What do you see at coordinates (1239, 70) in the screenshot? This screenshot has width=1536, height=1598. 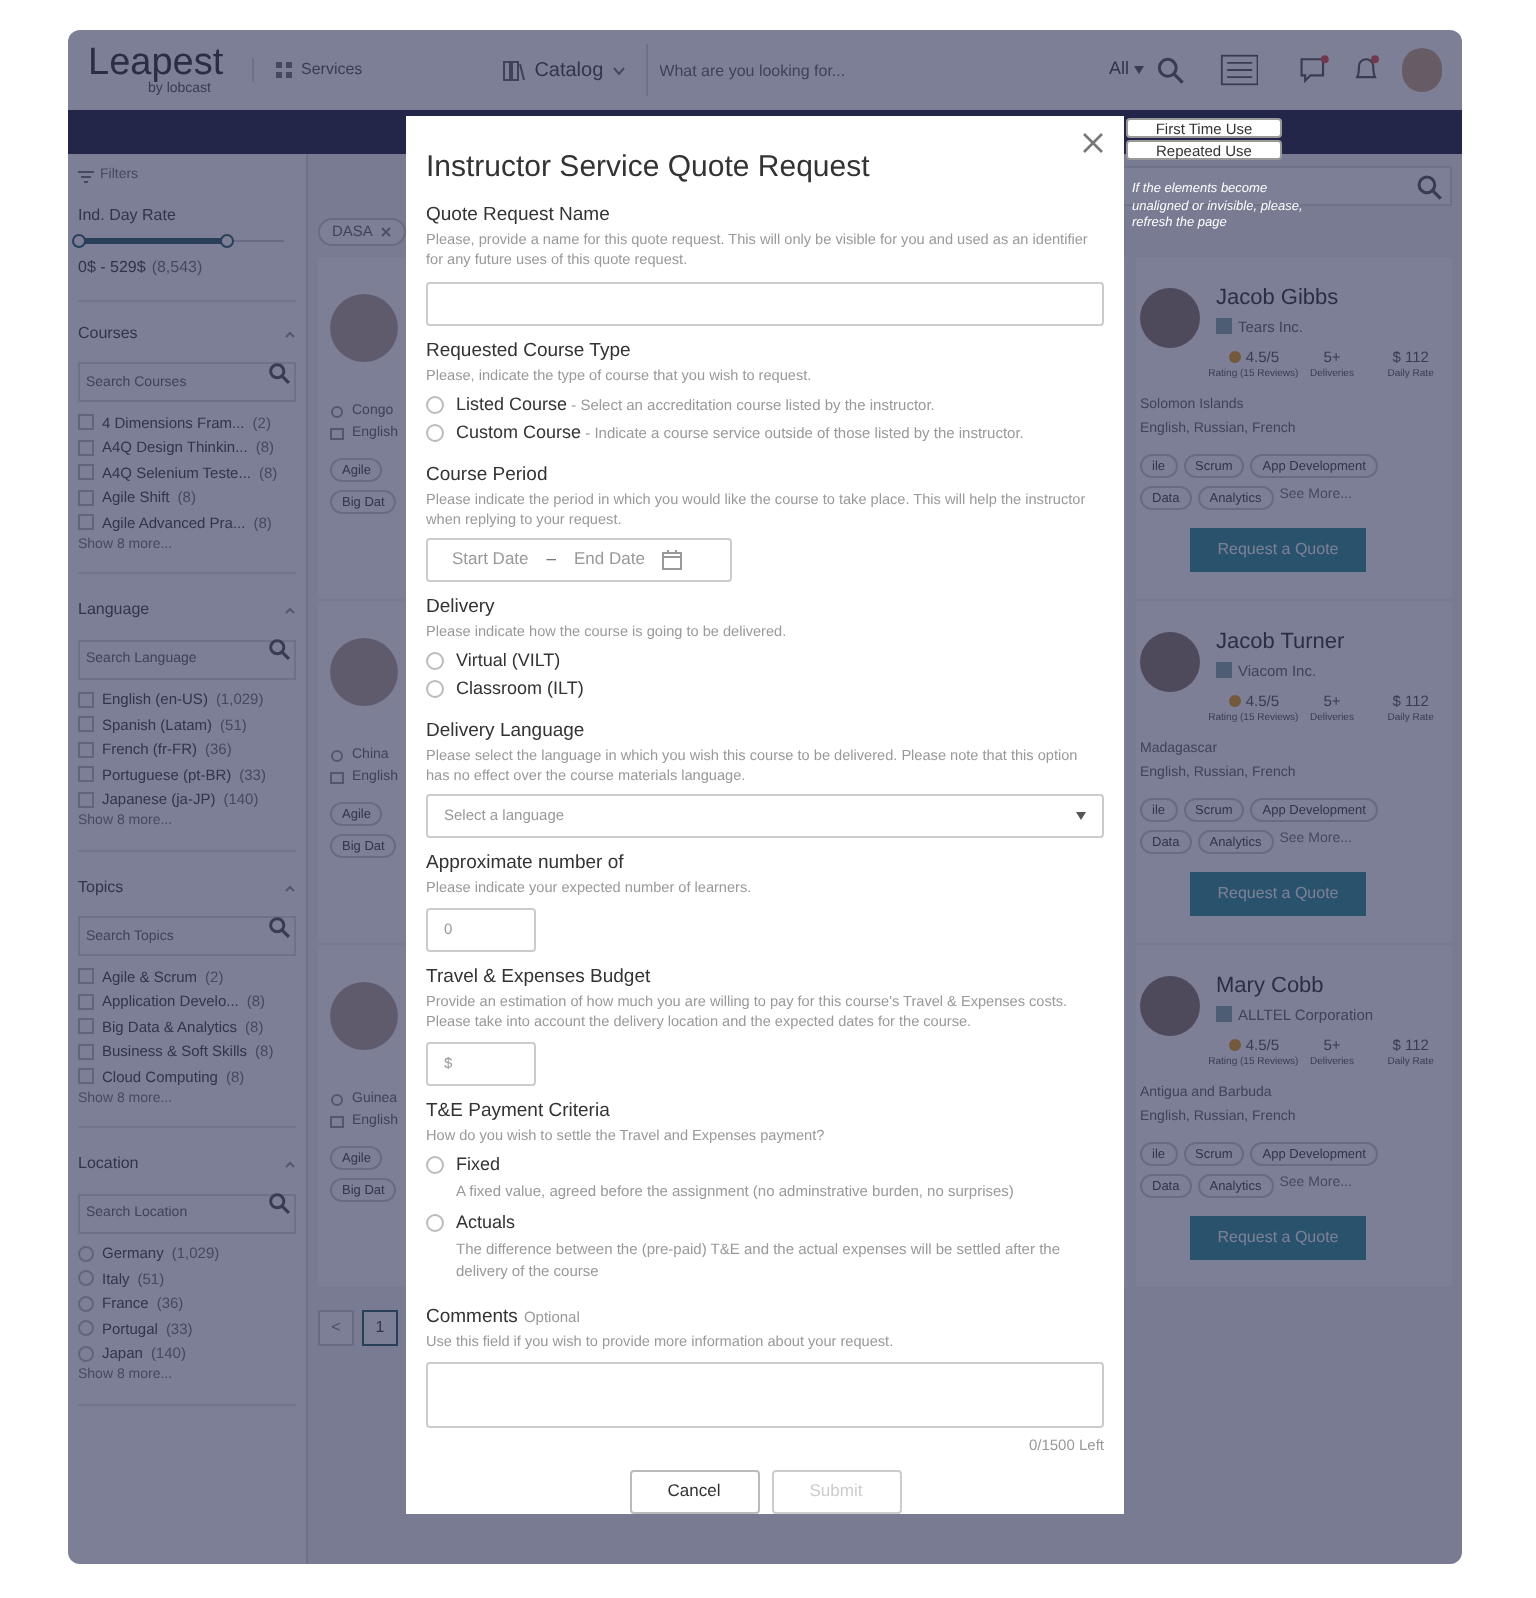 I see `list-view-icon` at bounding box center [1239, 70].